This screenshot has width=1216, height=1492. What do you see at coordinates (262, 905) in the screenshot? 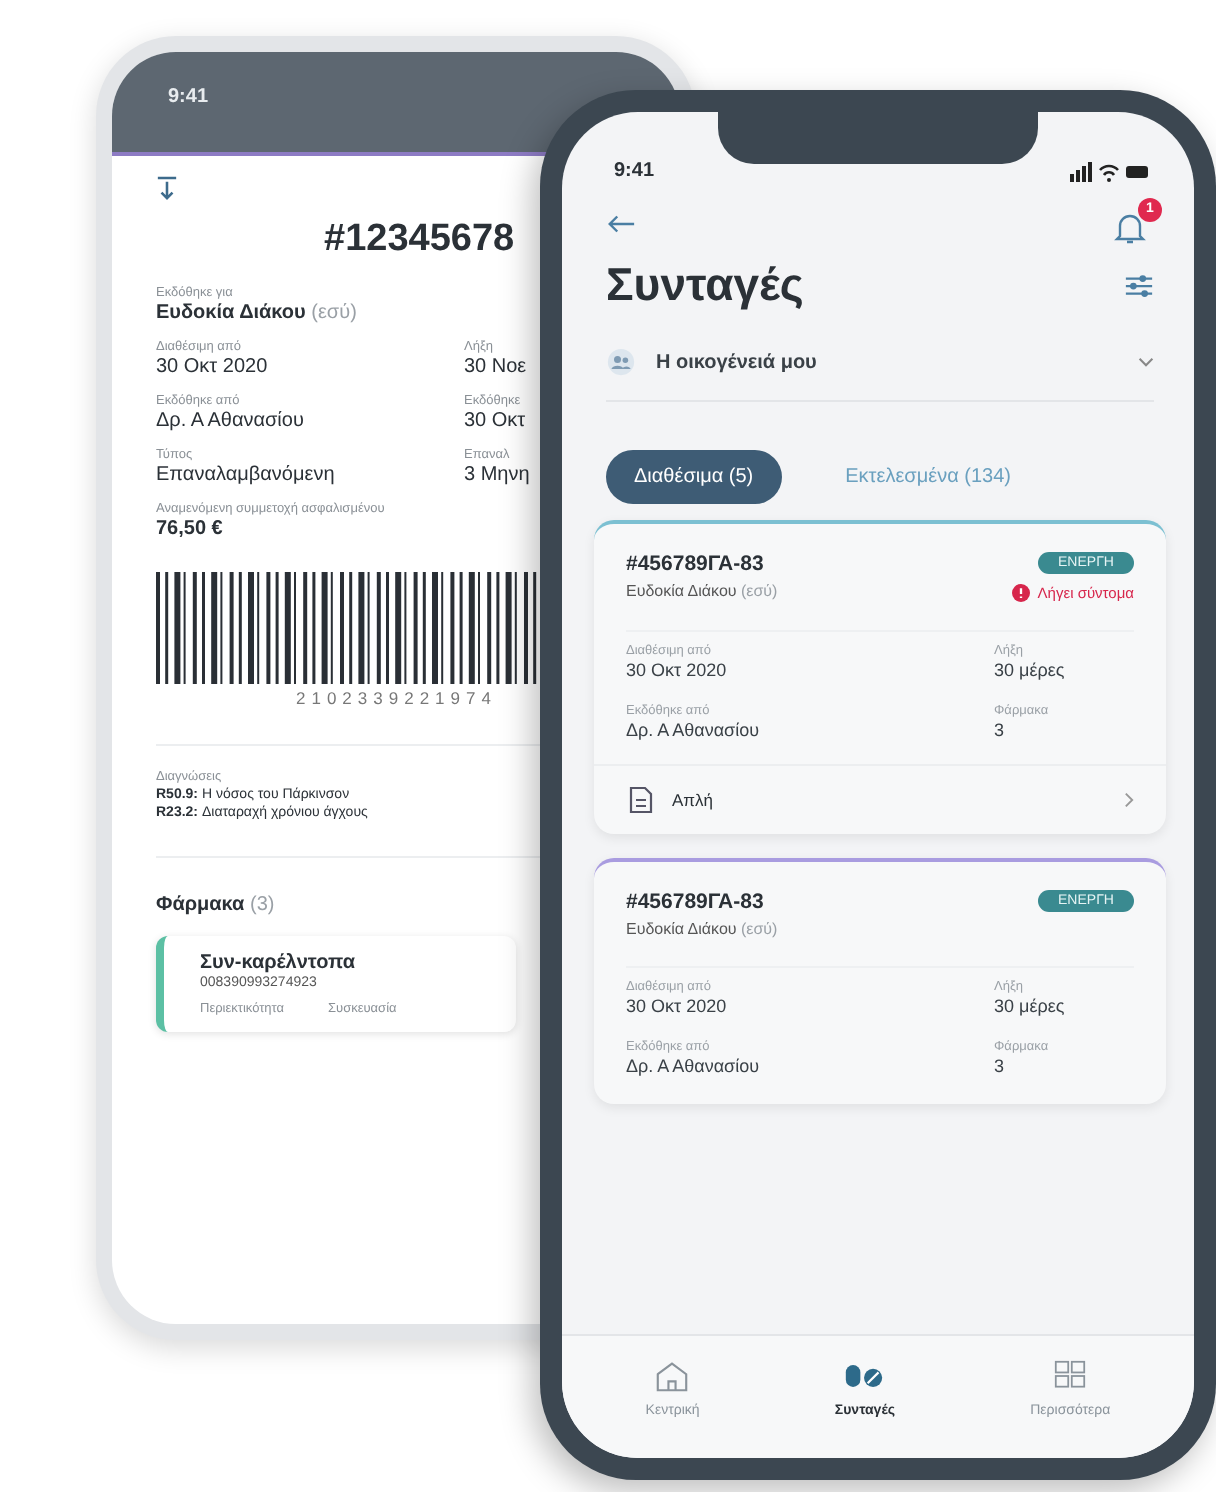
I see `drug-count: (3)` at bounding box center [262, 905].